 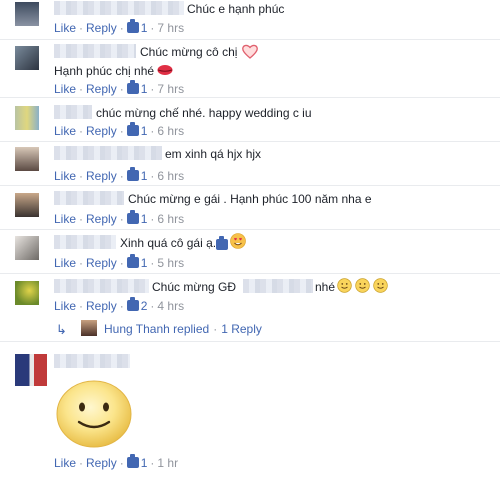 I want to click on replies-link: Hung Thanh replied · 1 Reply, so click(x=183, y=329).